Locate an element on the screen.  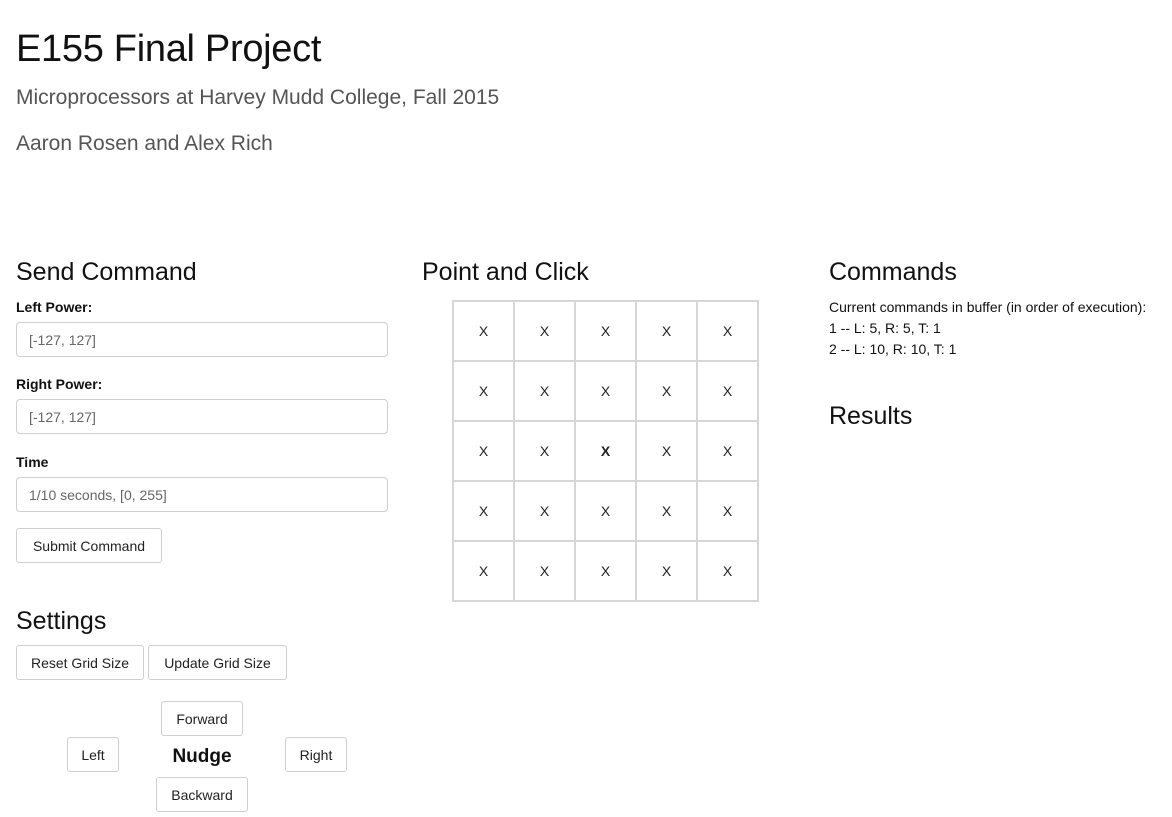
settings-heading: Settings is located at coordinates (61, 621).